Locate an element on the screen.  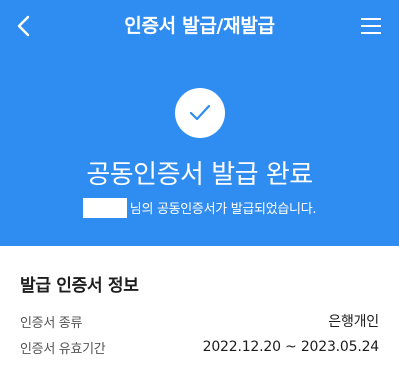
section-title: 발급 인증서 정보 is located at coordinates (79, 286).